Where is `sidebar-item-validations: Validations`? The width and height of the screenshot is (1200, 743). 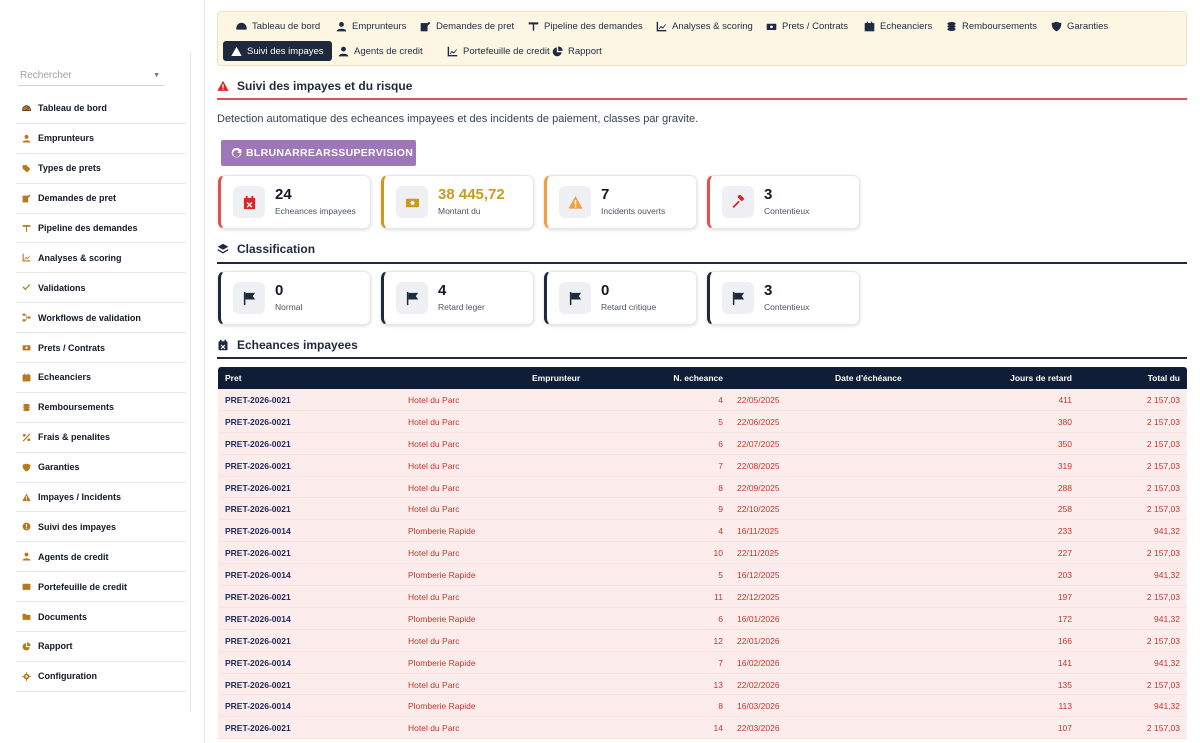
sidebar-item-validations: Validations is located at coordinates (101, 288).